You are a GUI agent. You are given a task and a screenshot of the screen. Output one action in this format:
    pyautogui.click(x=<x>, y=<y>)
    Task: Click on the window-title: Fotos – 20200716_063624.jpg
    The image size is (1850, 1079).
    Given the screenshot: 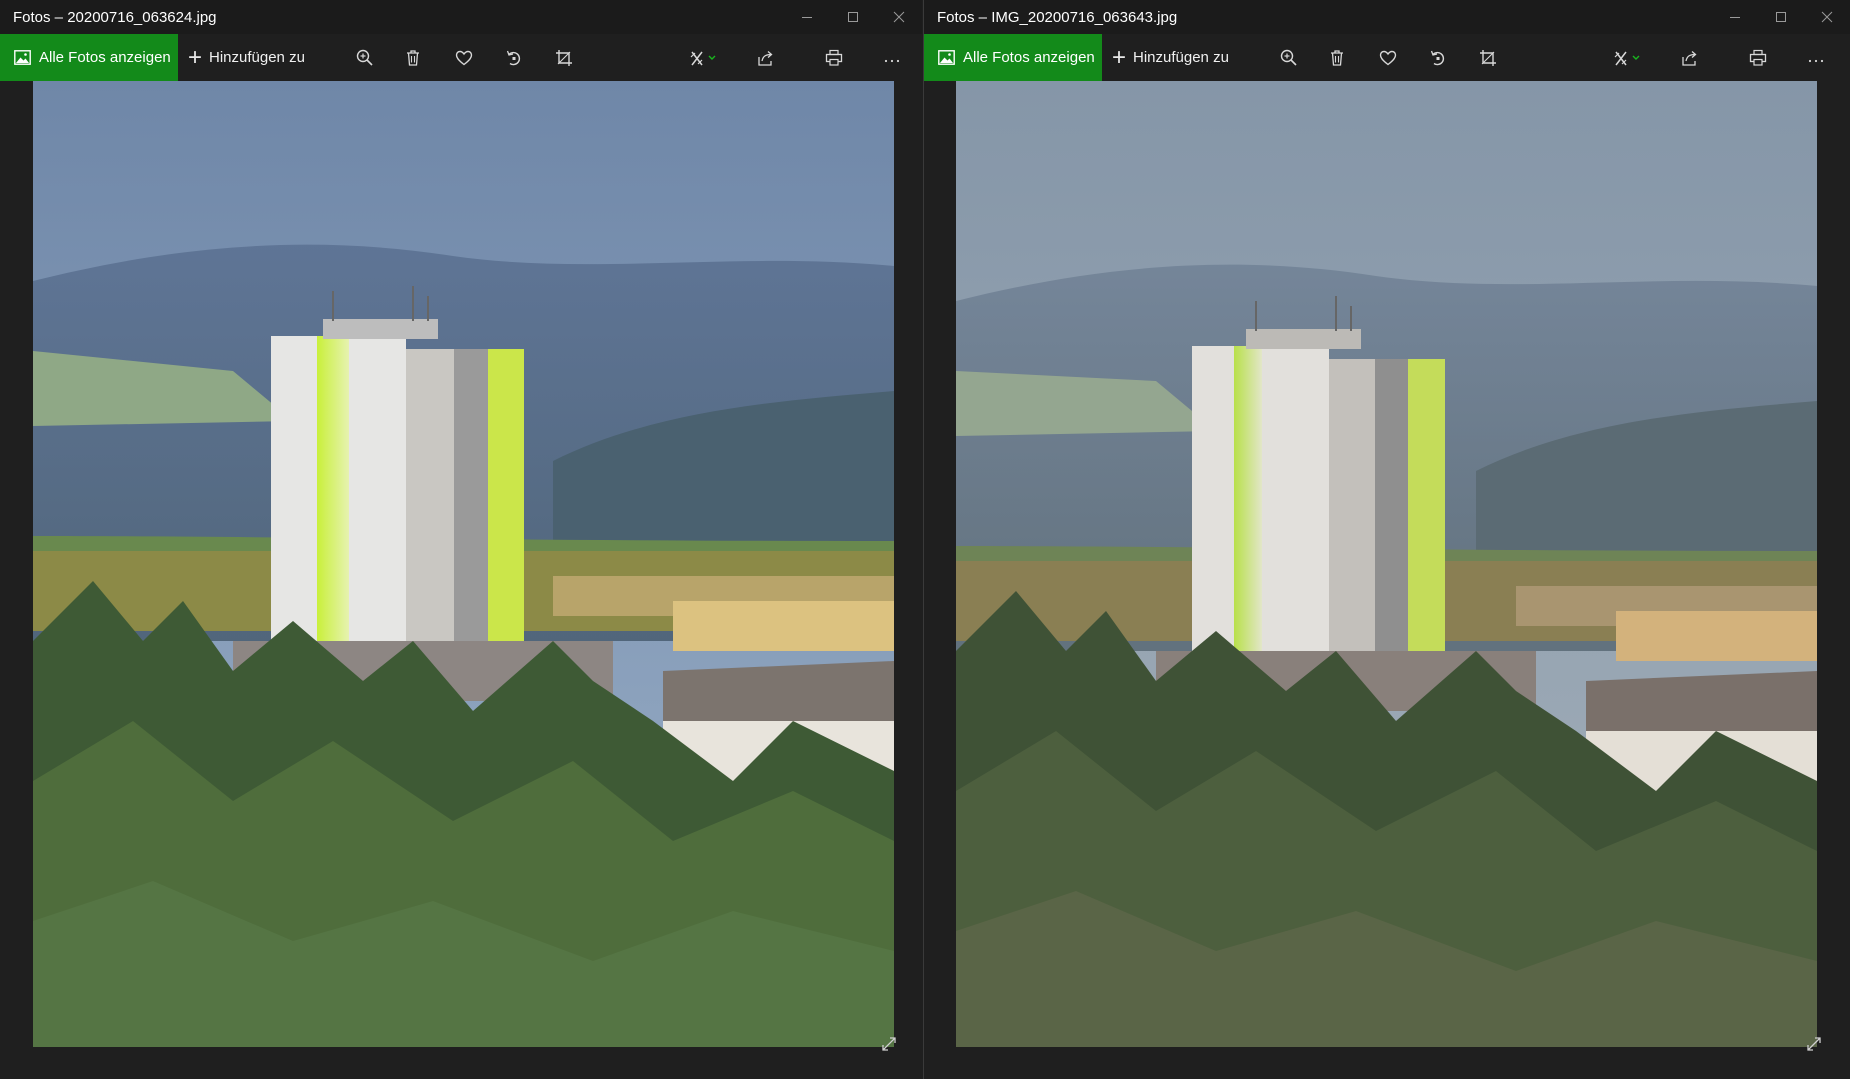 What is the action you would take?
    pyautogui.click(x=115, y=17)
    